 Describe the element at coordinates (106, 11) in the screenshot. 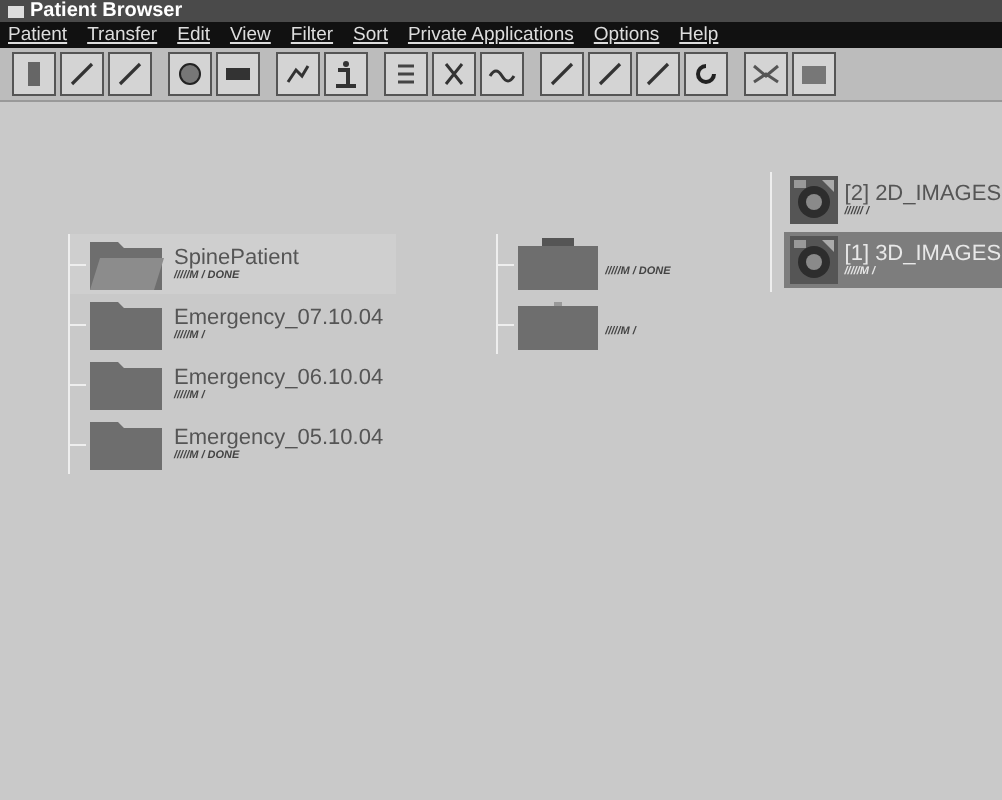

I see `window-title: Patient Browser` at that location.